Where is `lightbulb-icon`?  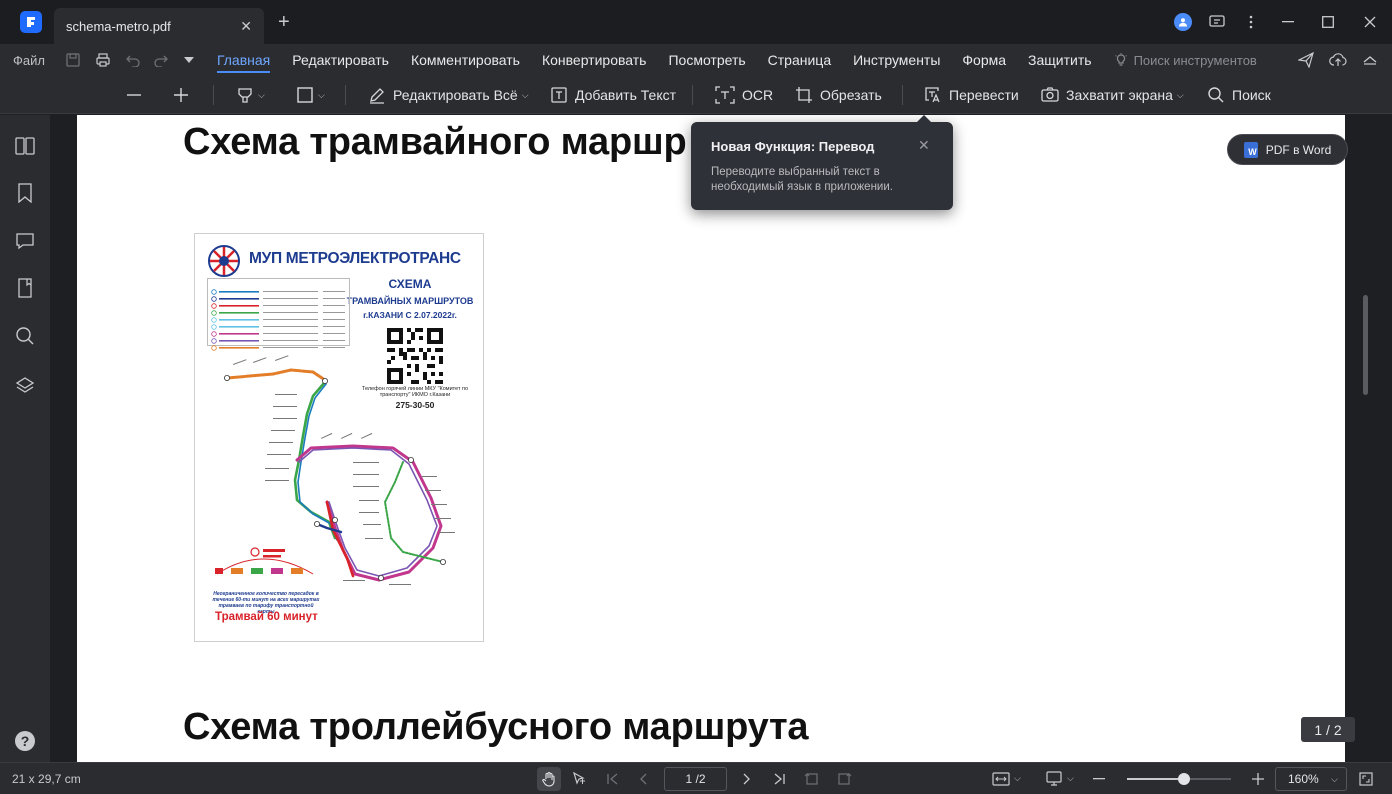 lightbulb-icon is located at coordinates (1120, 59).